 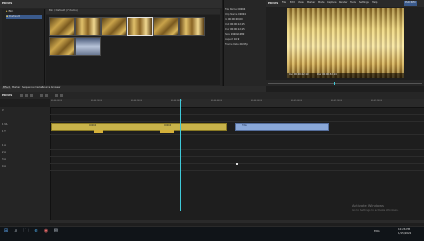 I want to click on cut-icon, so click(x=56, y=95).